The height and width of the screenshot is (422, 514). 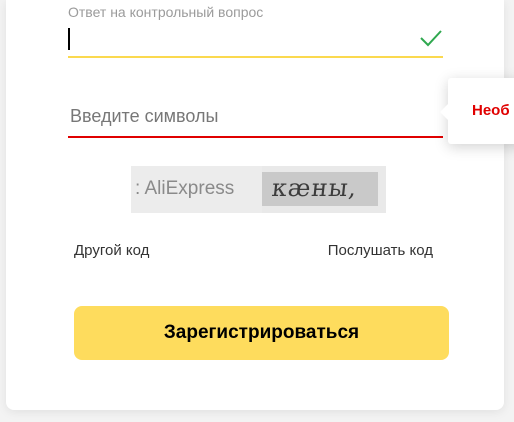 I want to click on captcha-ad-panel: : AliExpress, so click(x=196, y=189).